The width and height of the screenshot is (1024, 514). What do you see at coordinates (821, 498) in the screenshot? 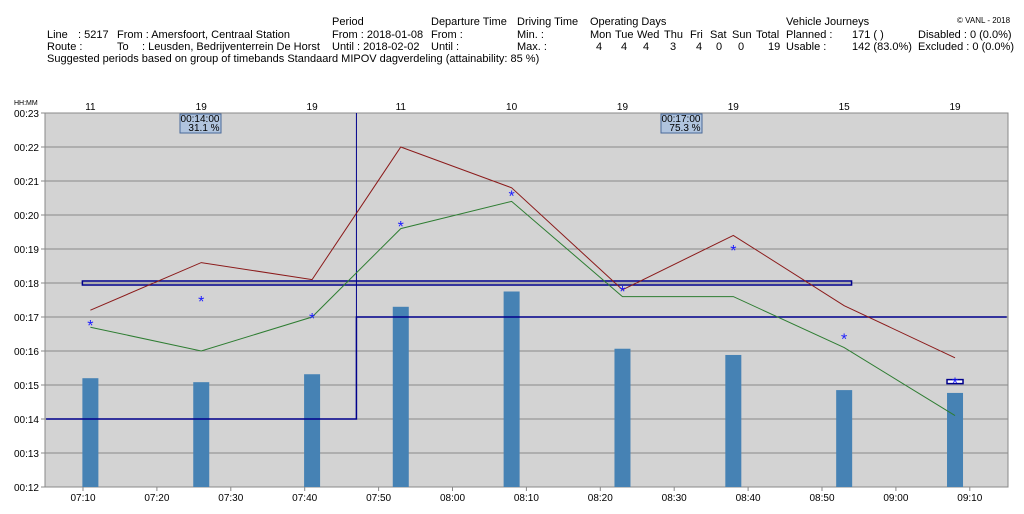
I see `x-tick-label: 08:50` at bounding box center [821, 498].